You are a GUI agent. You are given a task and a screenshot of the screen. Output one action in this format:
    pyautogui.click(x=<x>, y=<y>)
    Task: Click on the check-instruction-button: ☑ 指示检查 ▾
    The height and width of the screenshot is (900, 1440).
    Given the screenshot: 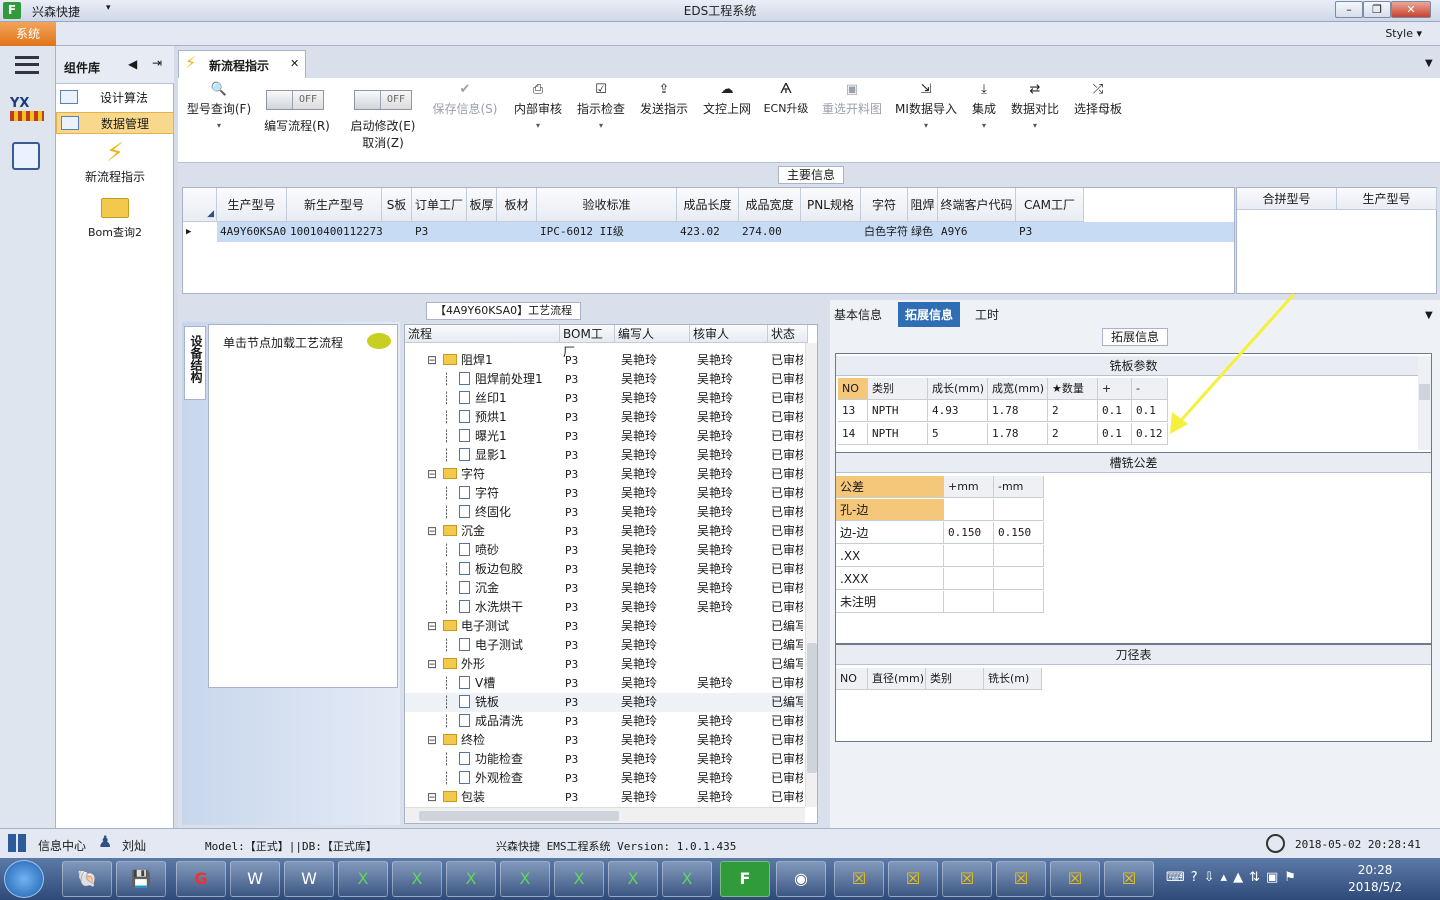 What is the action you would take?
    pyautogui.click(x=601, y=106)
    